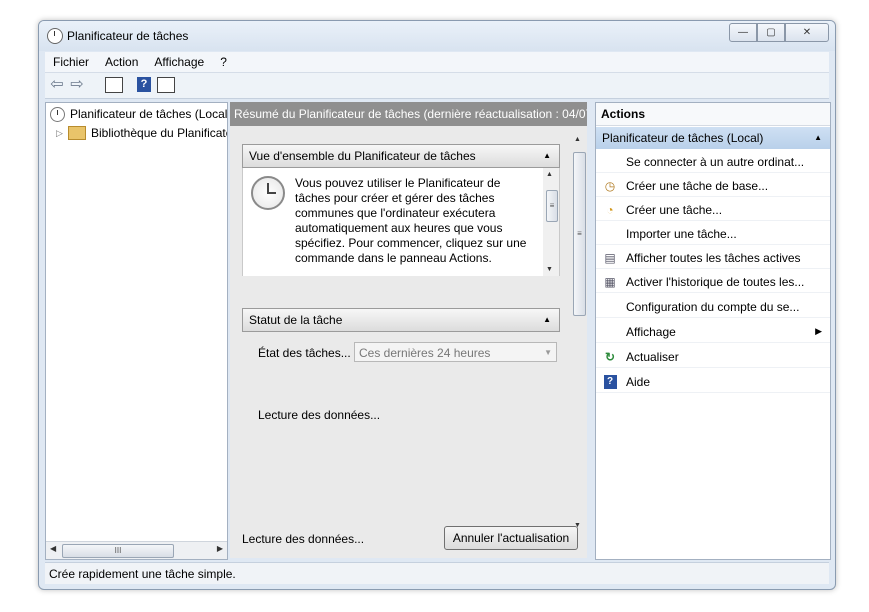 This screenshot has width=869, height=612. I want to click on scroll-thumb: III, so click(118, 551).